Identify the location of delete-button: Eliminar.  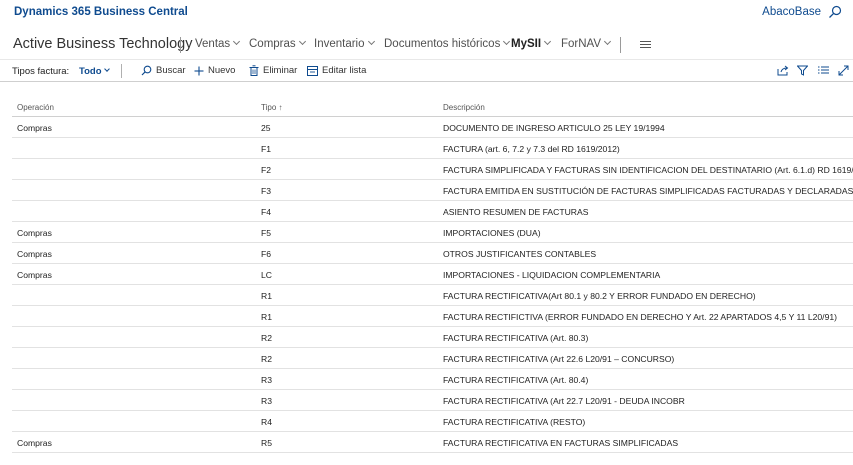
(273, 70).